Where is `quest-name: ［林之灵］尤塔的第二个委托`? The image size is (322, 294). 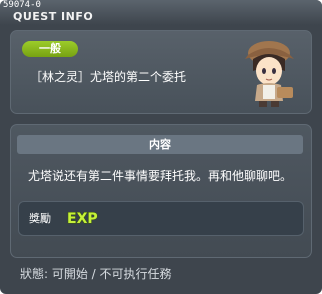 quest-name: ［林之灵］尤塔的第二个委托 is located at coordinates (108, 77).